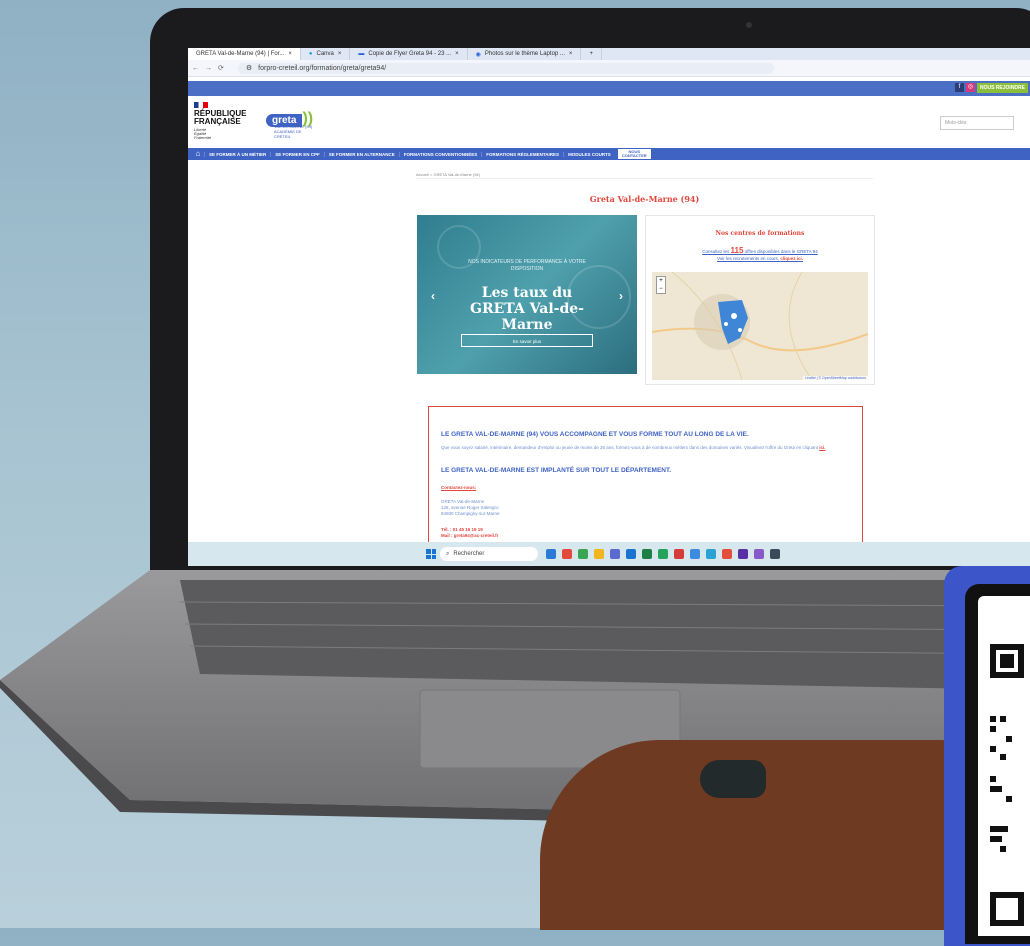 The image size is (1030, 946). I want to click on home-icon: ⌂, so click(198, 154).